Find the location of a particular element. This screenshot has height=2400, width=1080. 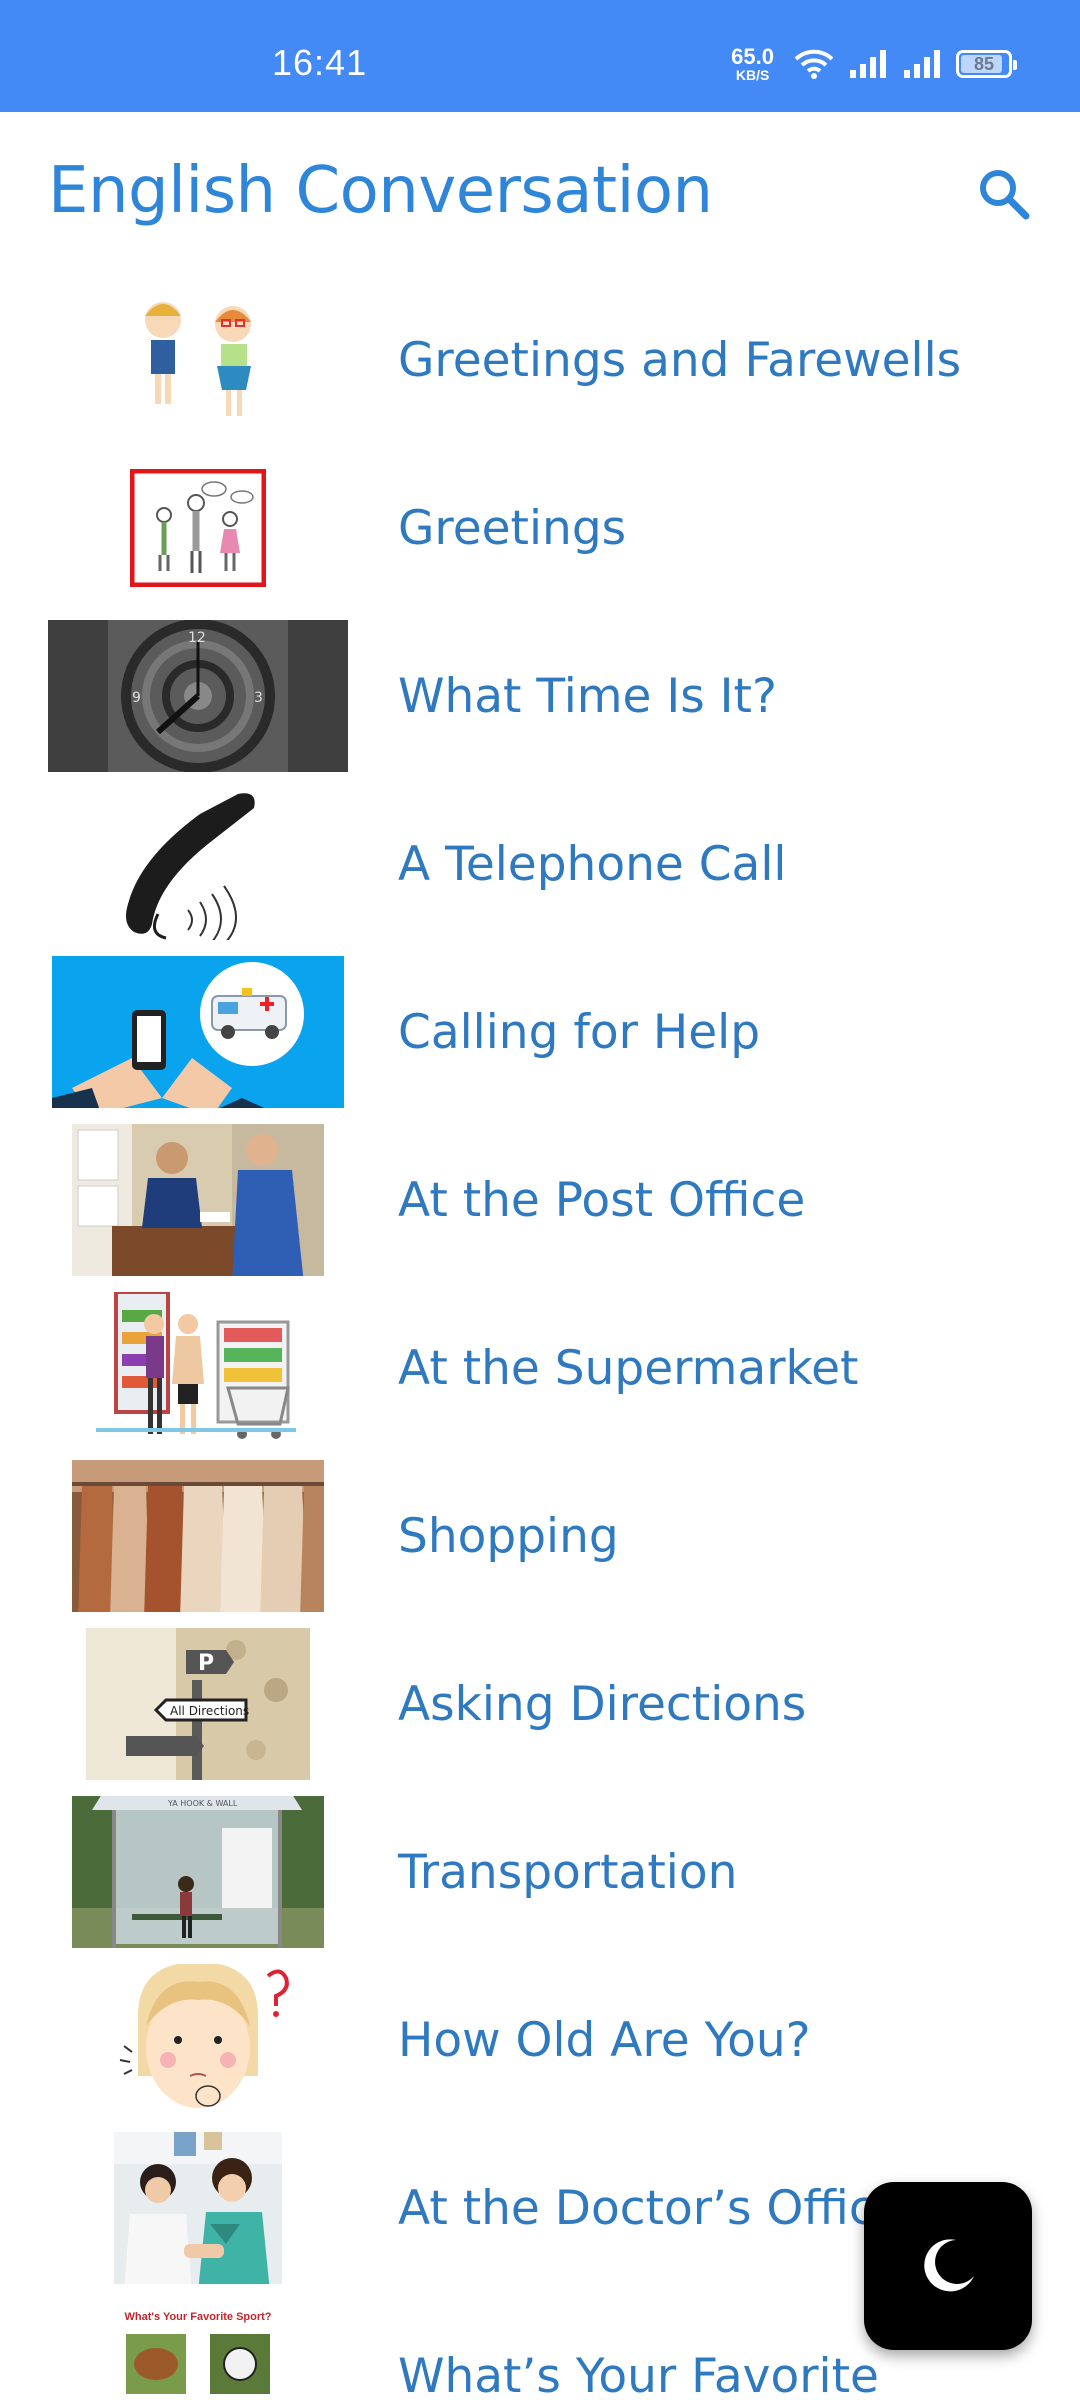

list-item: At the Supermarket is located at coordinates (540, 1368).